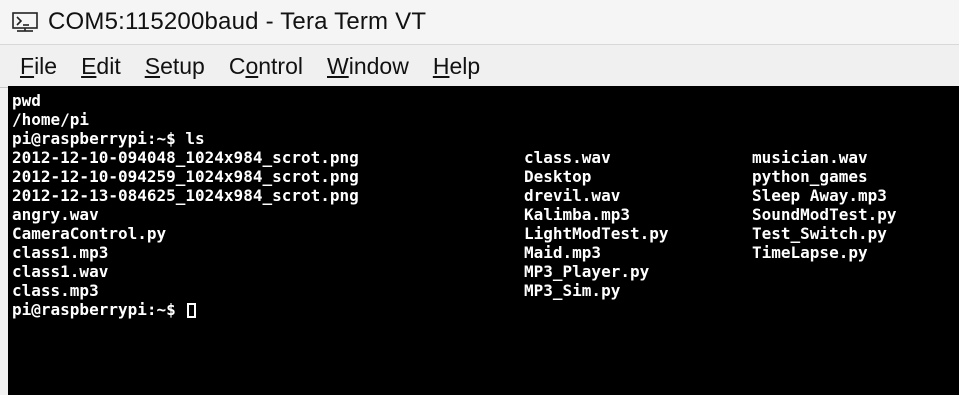 Image resolution: width=959 pixels, height=395 pixels. What do you see at coordinates (330, 271) in the screenshot?
I see `ls-output-row: class1.wav MP3_Player.py` at bounding box center [330, 271].